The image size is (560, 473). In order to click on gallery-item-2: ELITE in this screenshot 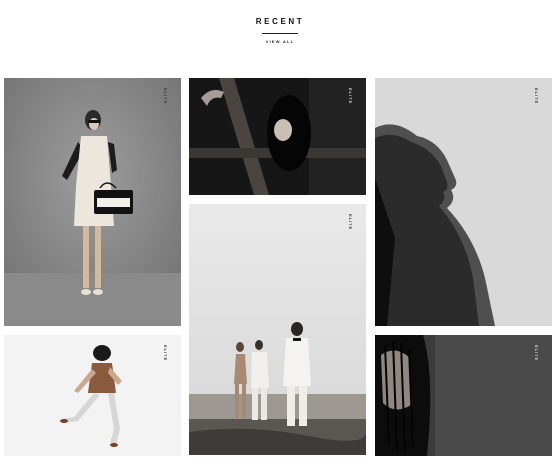, I will do `click(277, 136)`.